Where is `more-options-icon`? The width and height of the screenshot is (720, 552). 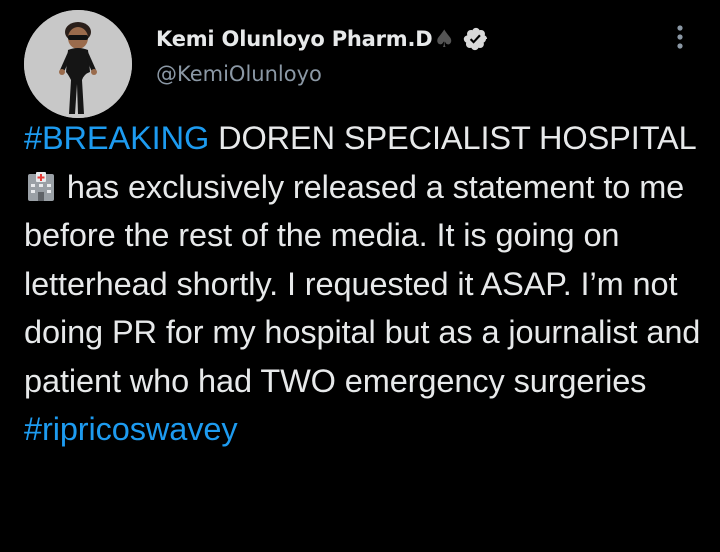
more-options-icon is located at coordinates (680, 38).